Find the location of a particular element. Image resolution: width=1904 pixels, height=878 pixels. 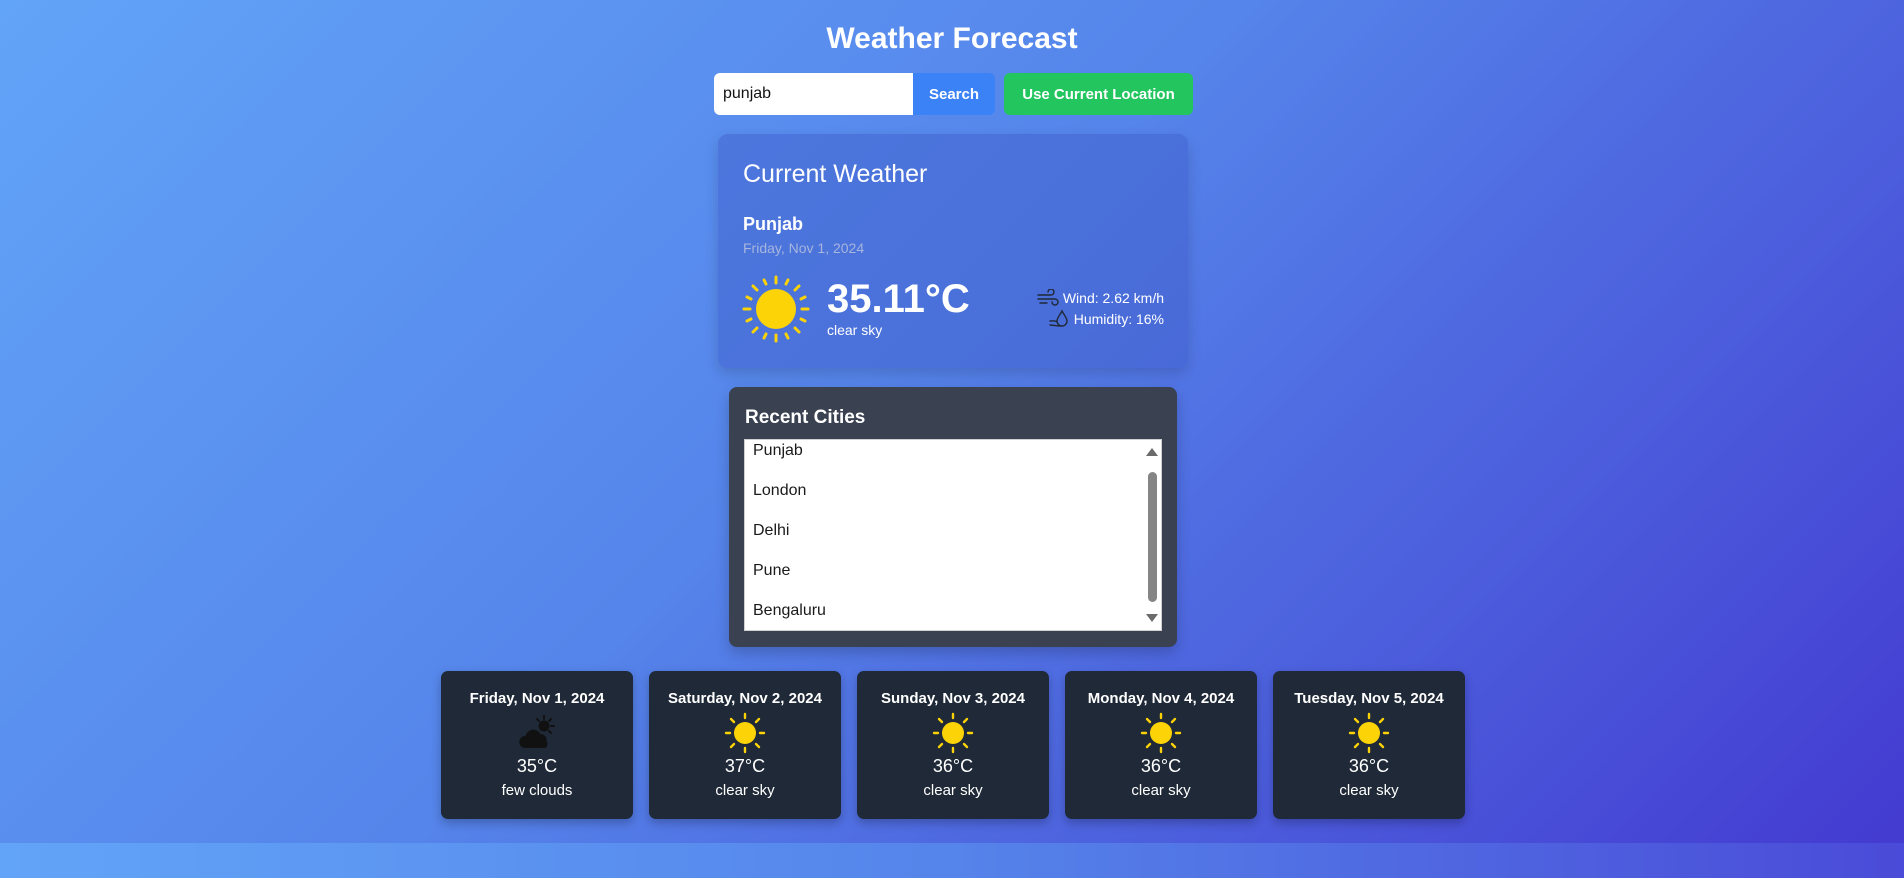

current-temperature: 35.11°C is located at coordinates (898, 299).